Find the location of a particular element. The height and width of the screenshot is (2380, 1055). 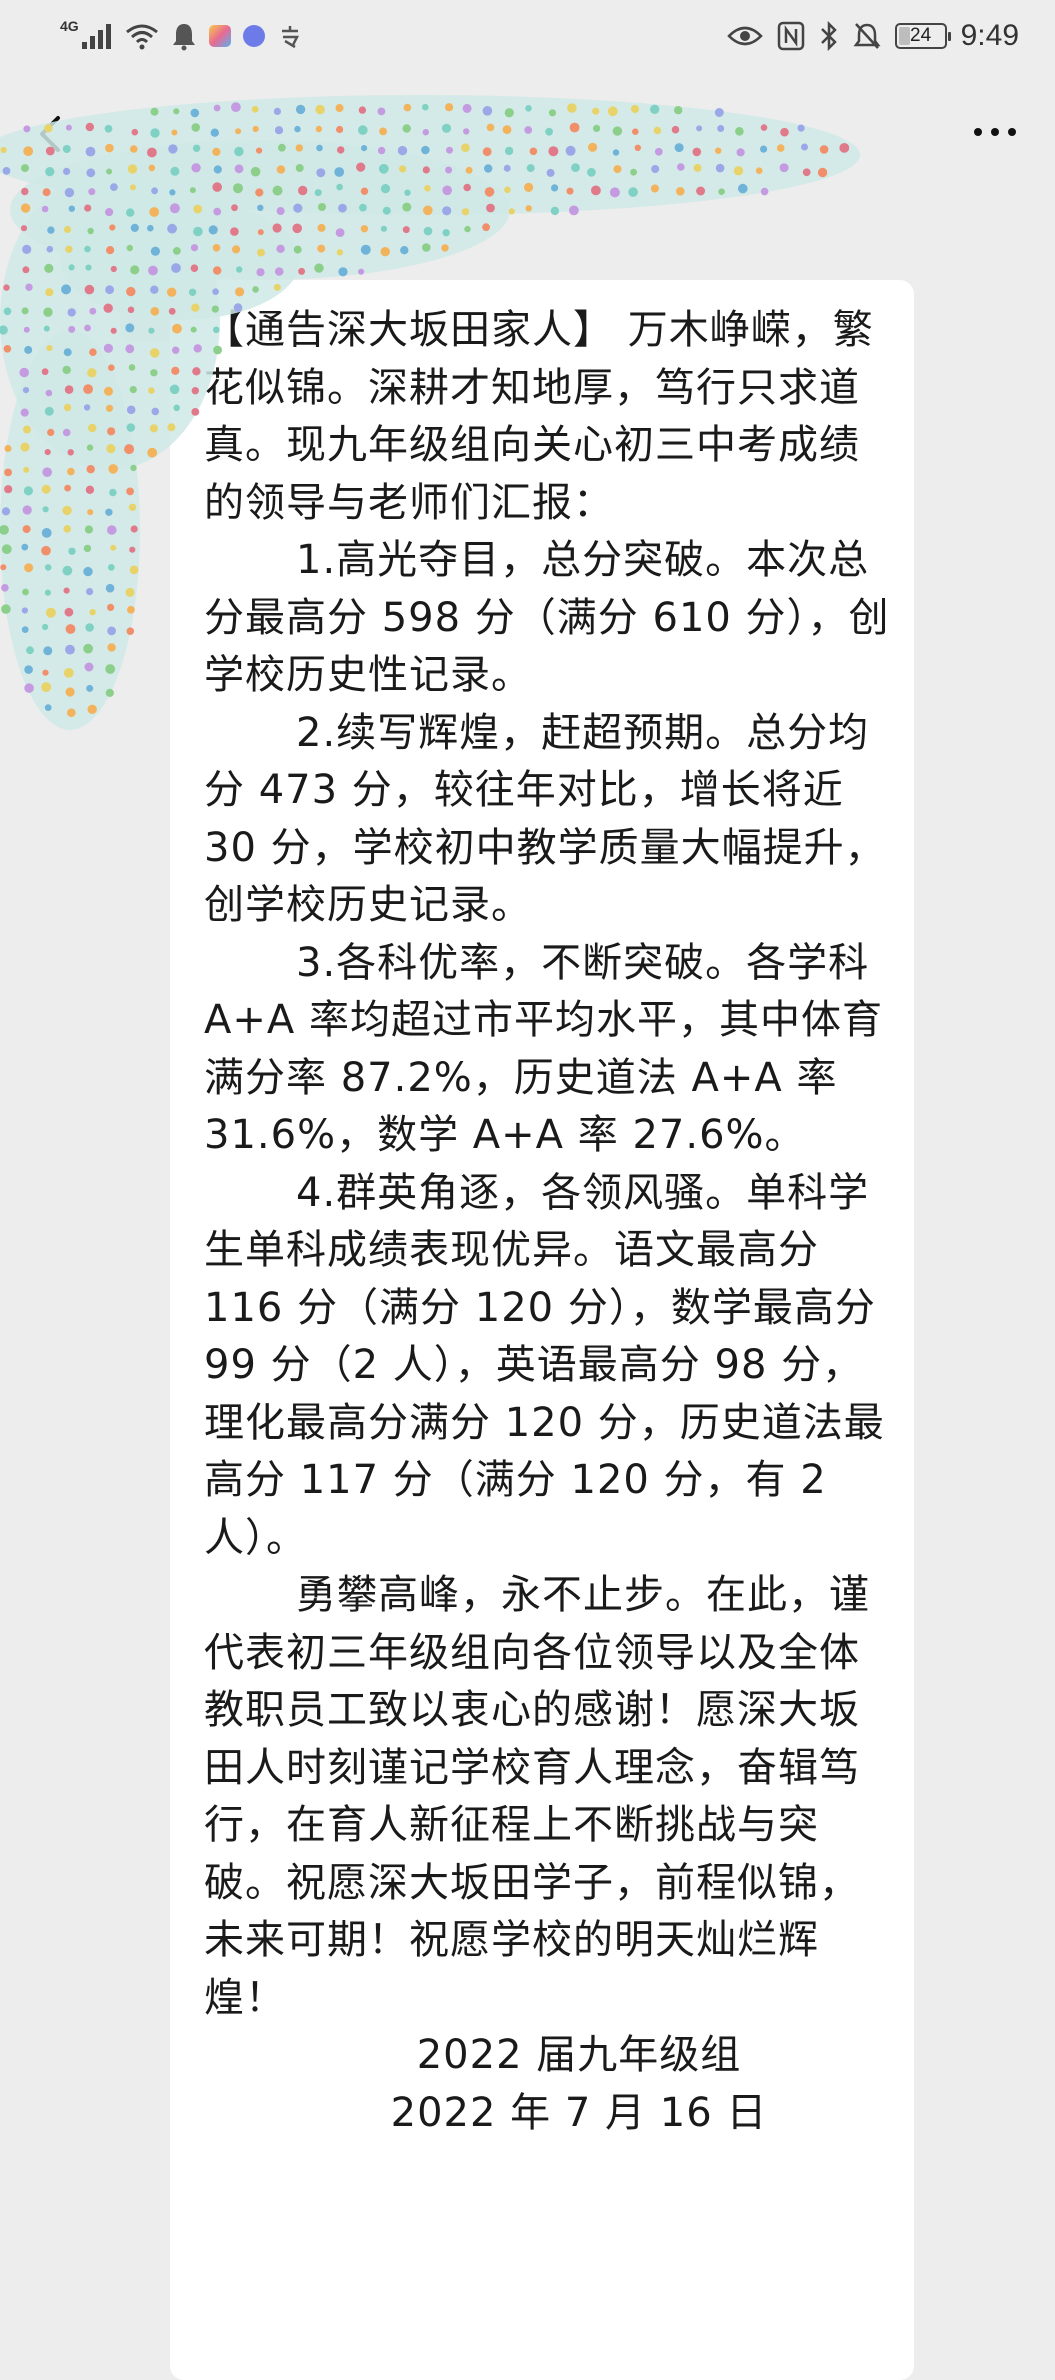

message-signature: 2022 届九年级组 is located at coordinates (579, 2055).